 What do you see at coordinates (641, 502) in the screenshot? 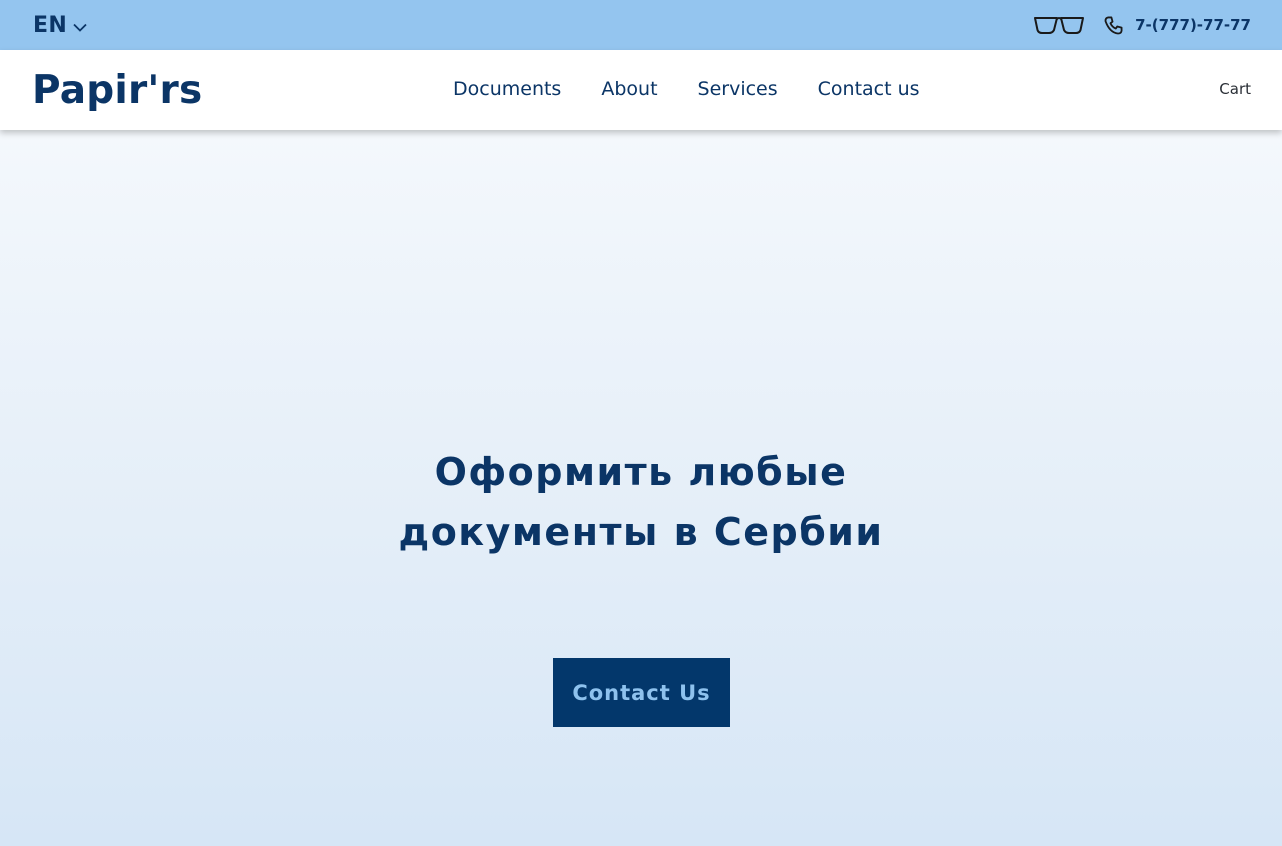
I see `hero-title: Оформить любые документы в Сербии` at bounding box center [641, 502].